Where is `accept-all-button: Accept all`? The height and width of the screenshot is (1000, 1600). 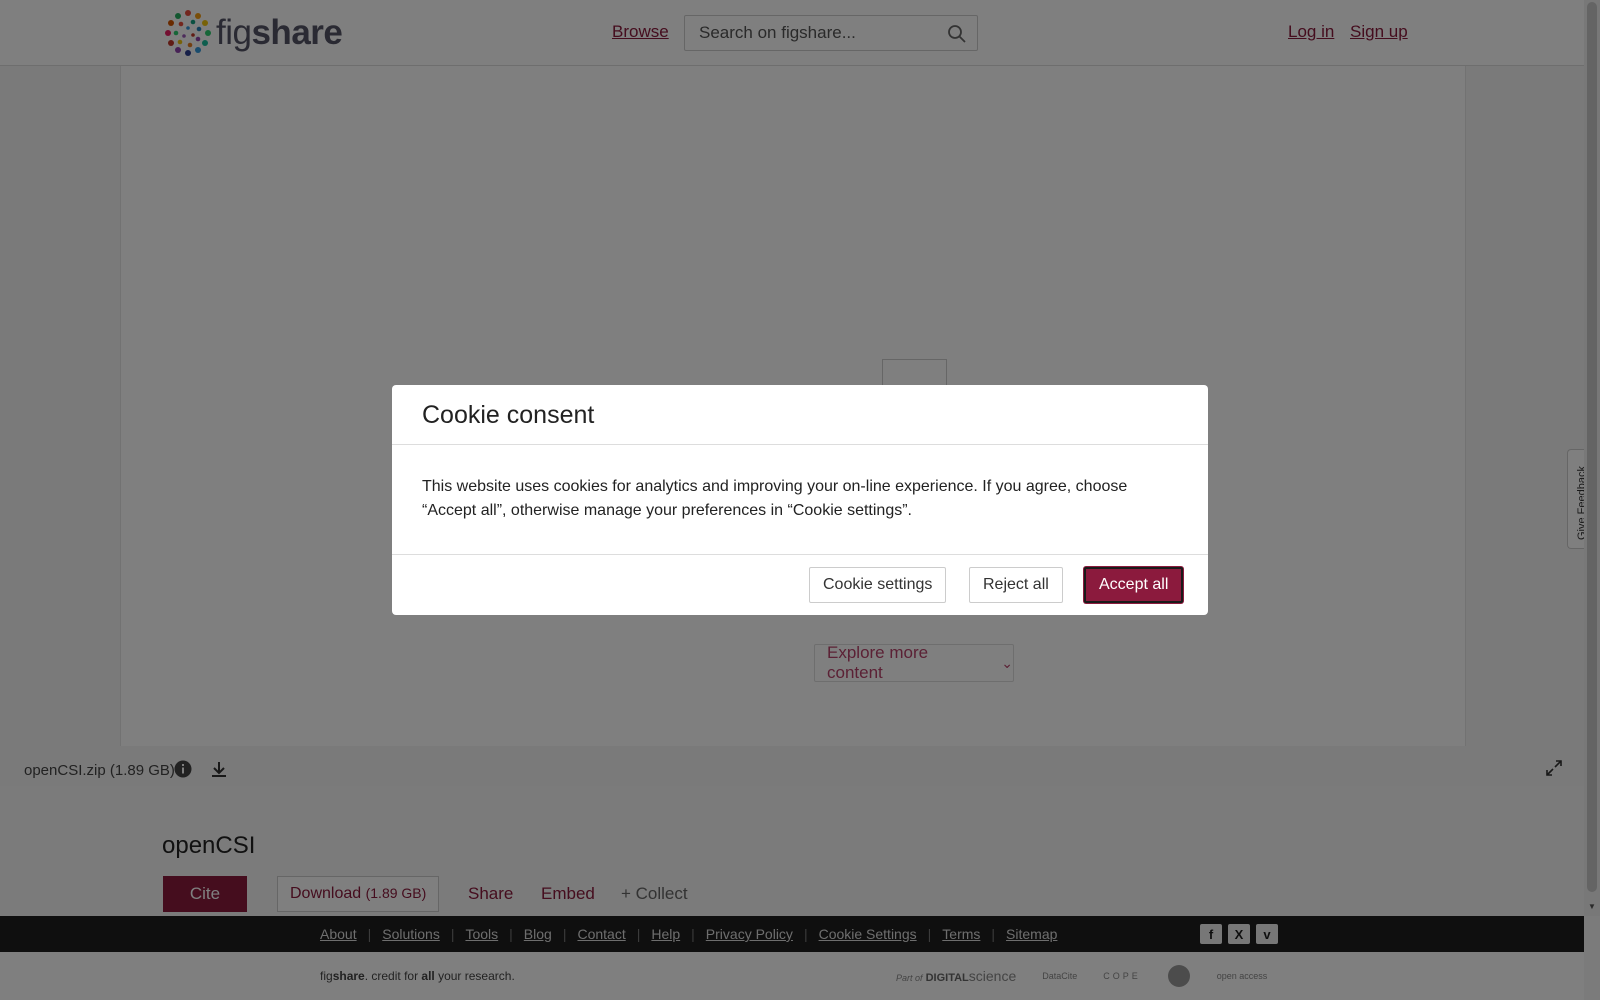
accept-all-button: Accept all is located at coordinates (1134, 585).